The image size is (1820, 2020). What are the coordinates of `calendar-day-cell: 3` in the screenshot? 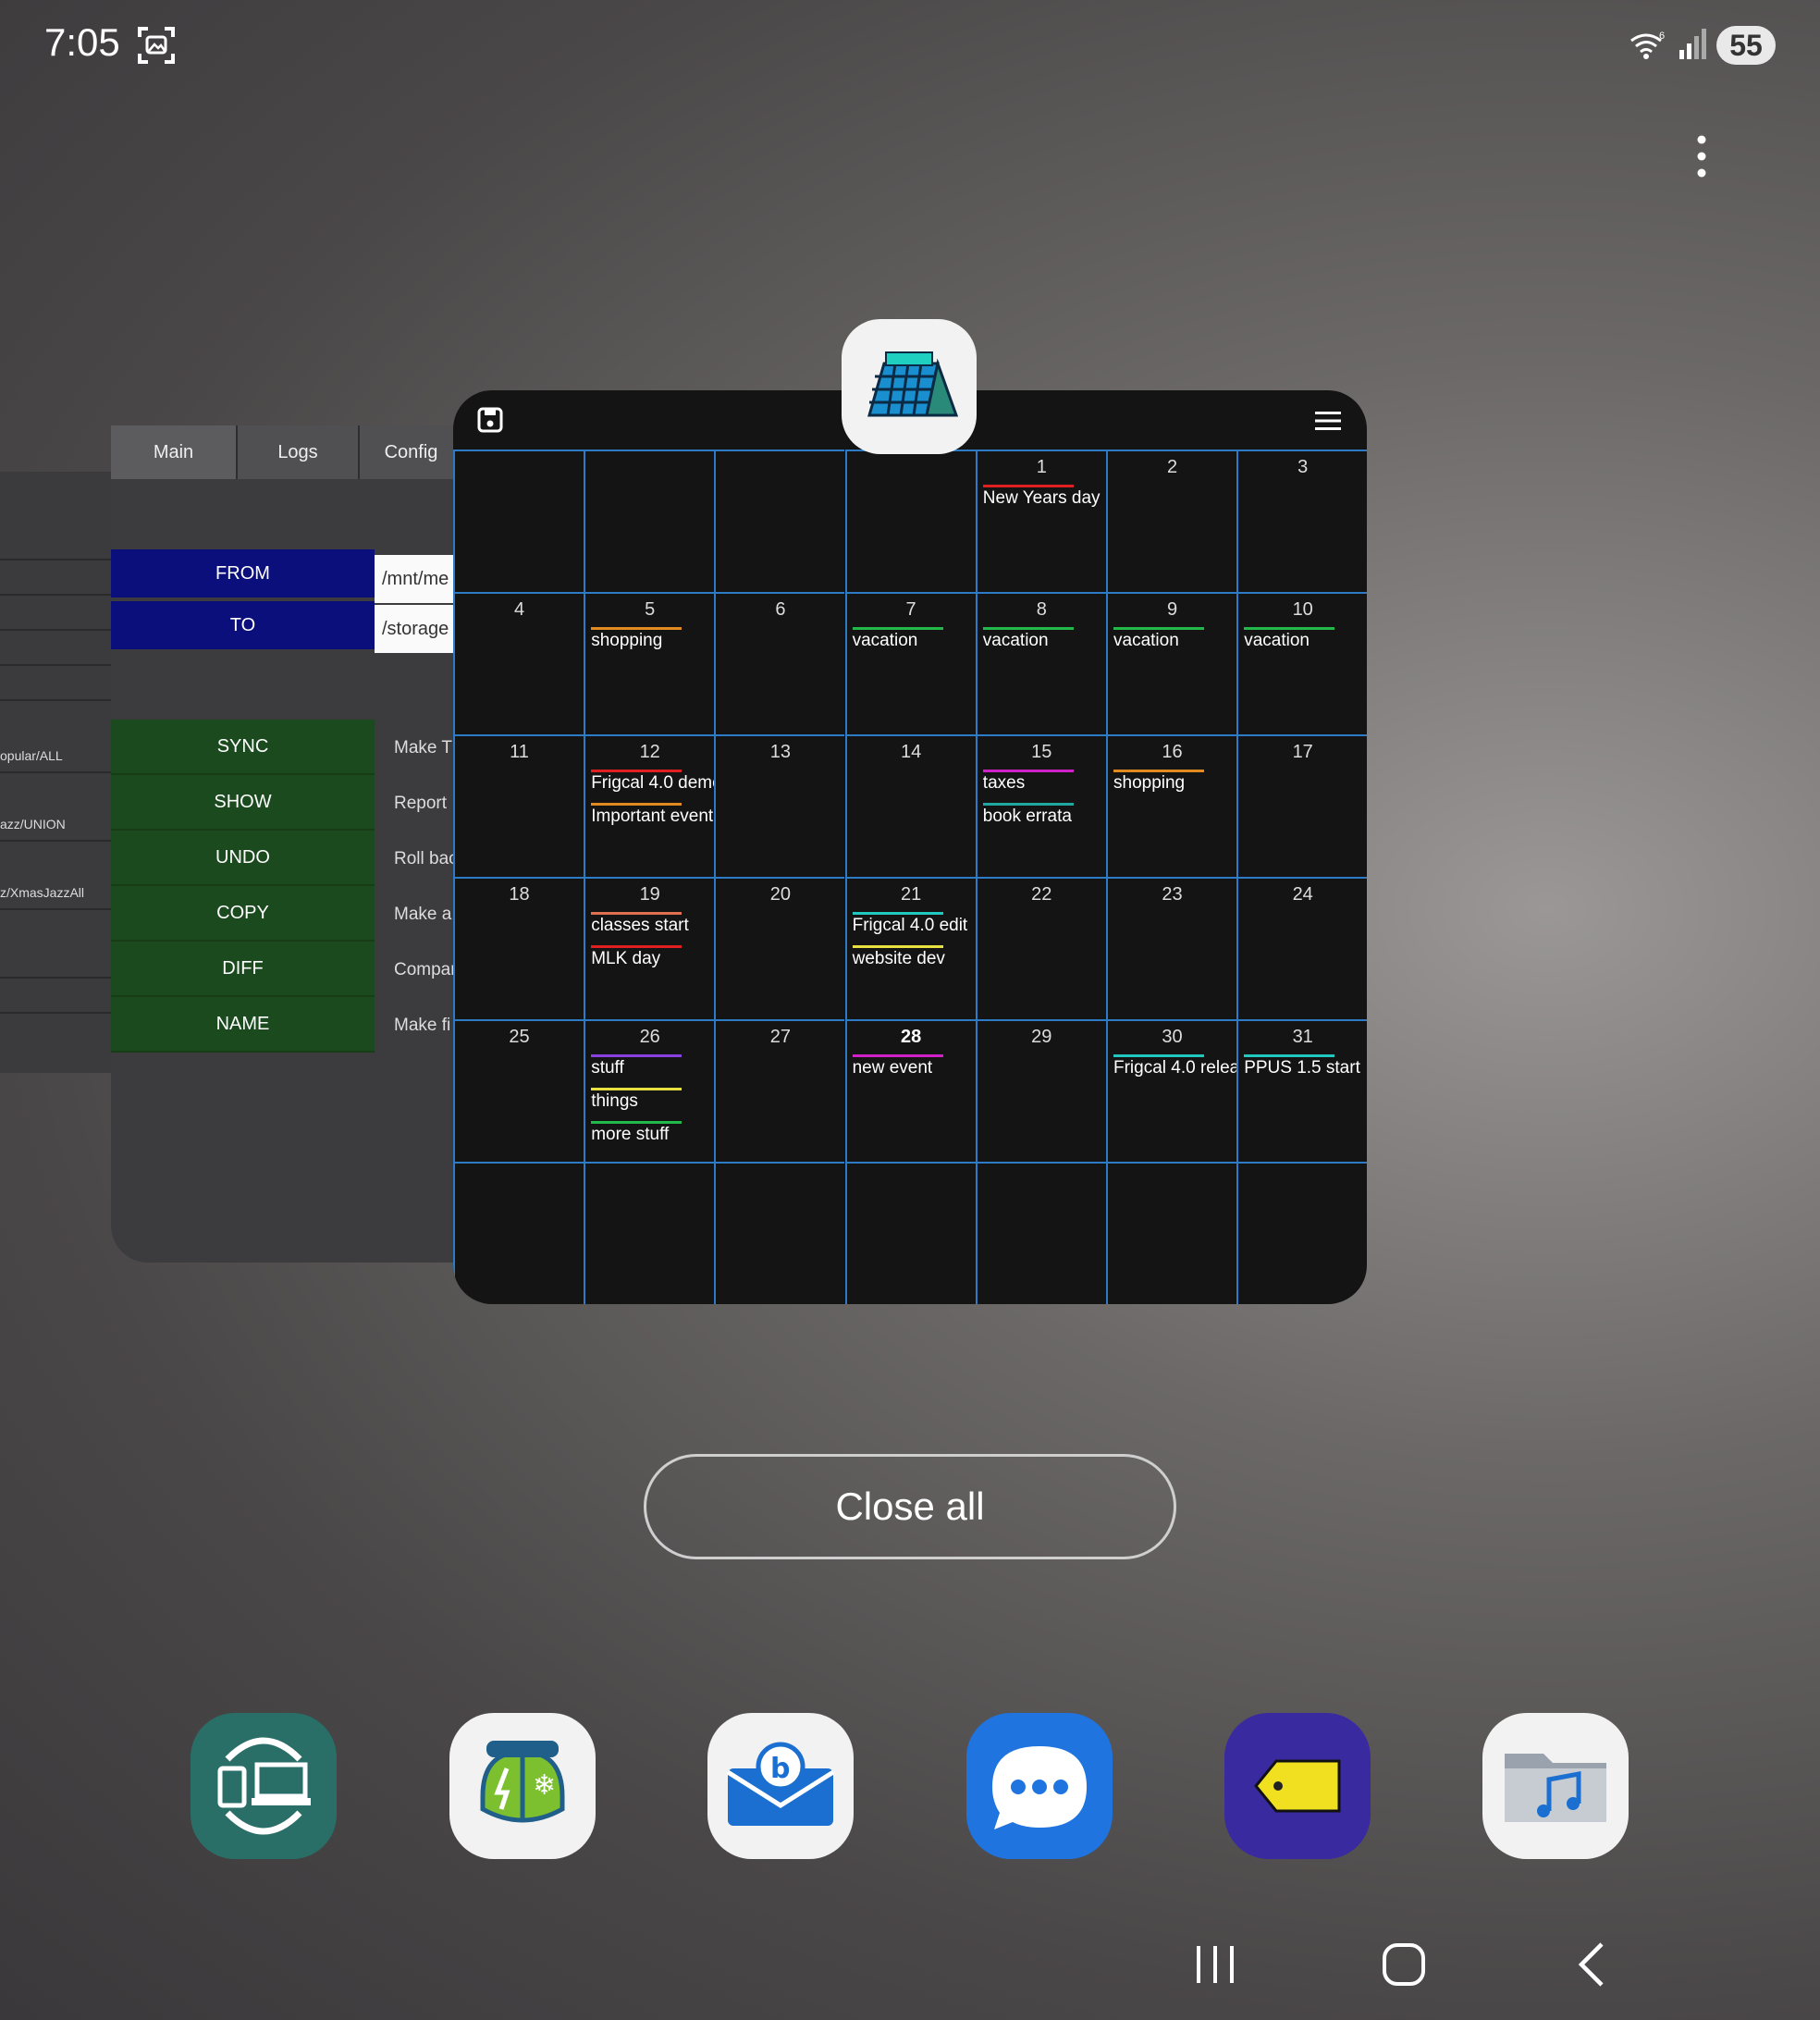 It's located at (1301, 521).